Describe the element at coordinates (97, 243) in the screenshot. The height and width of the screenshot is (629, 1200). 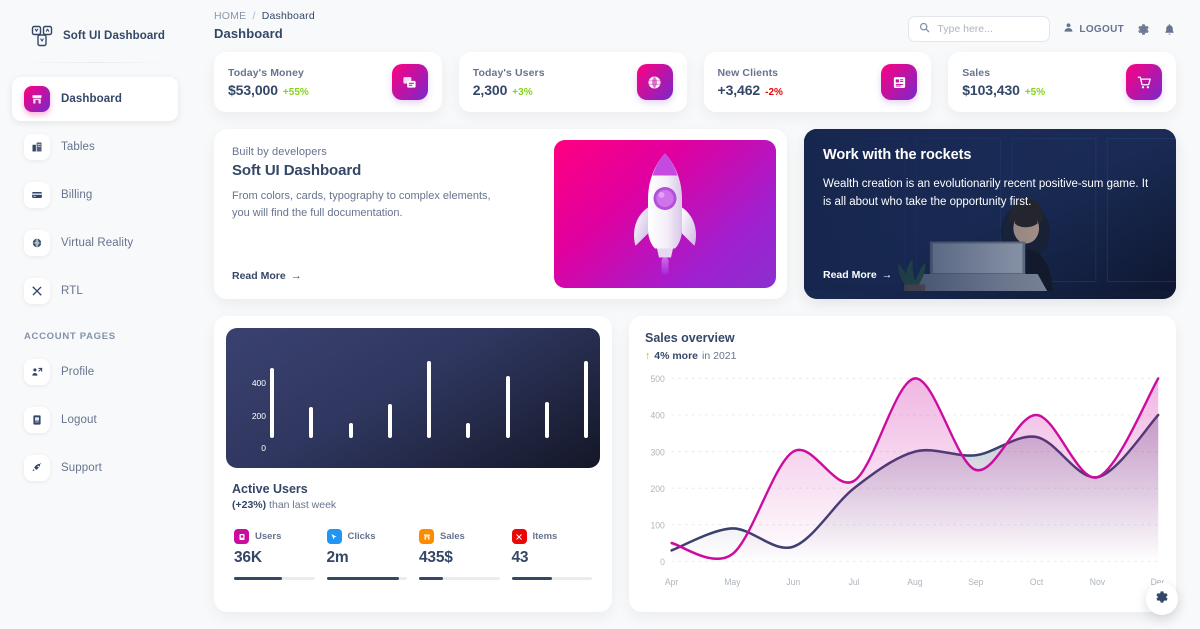
I see `sidebar-item-label: Virtual Reality` at that location.